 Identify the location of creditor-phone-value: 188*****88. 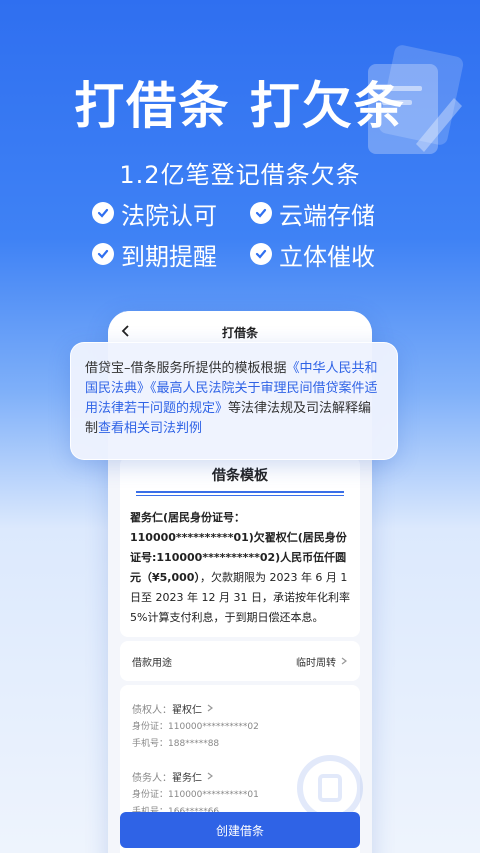
(194, 744).